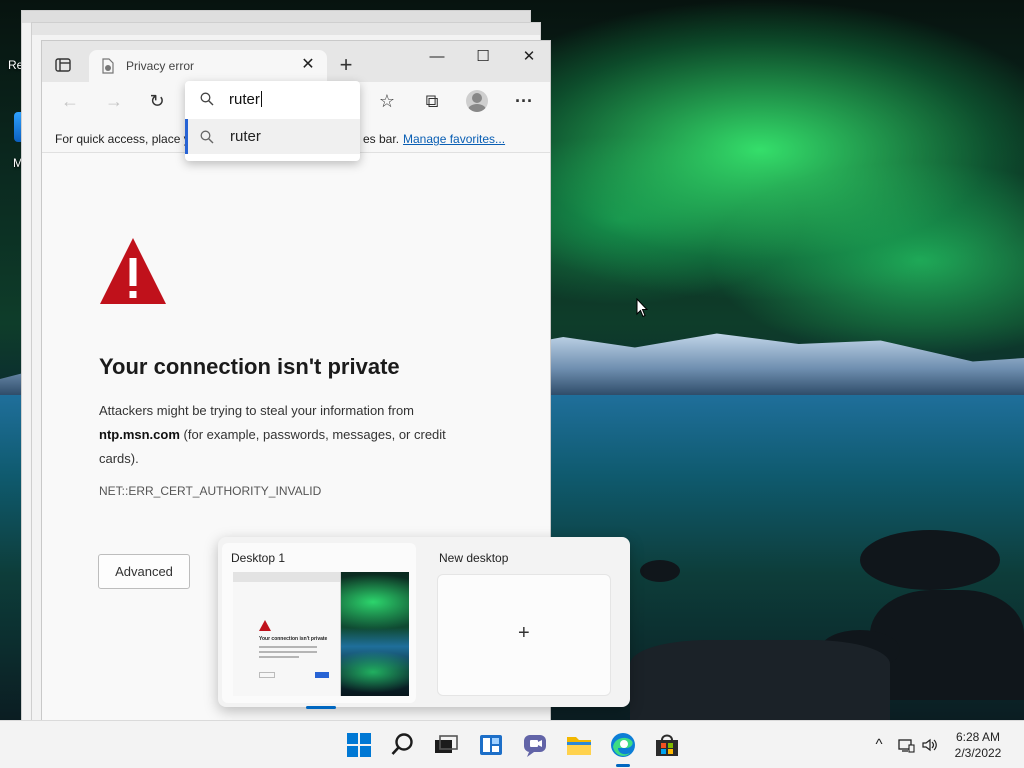 This screenshot has height=768, width=1024. Describe the element at coordinates (512, 744) in the screenshot. I see `taskbar: ^ 6:28 AM 2/3/2022` at that location.